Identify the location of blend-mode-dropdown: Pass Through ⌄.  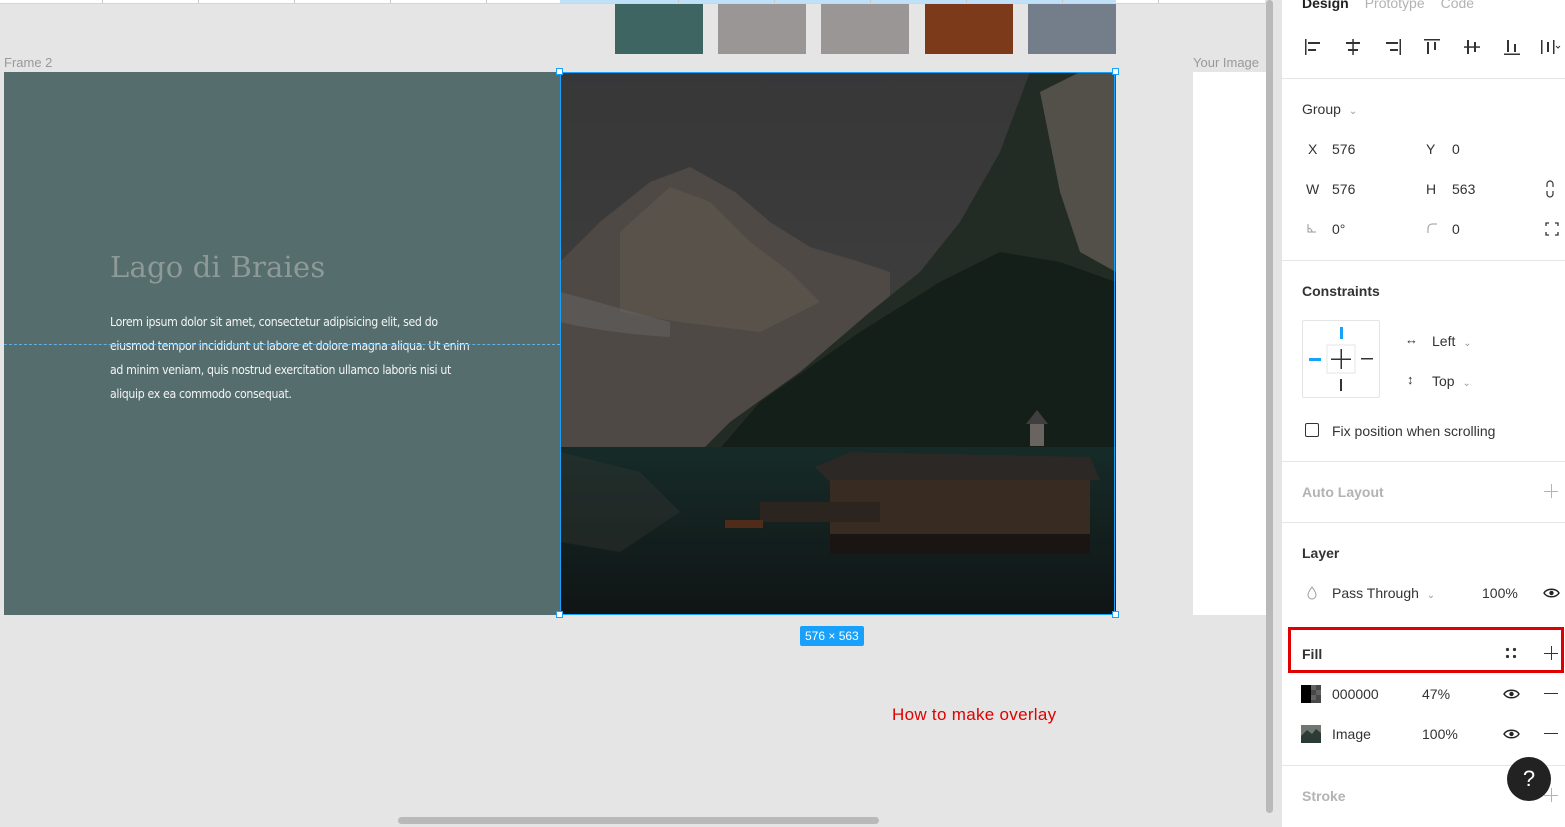
(1383, 593).